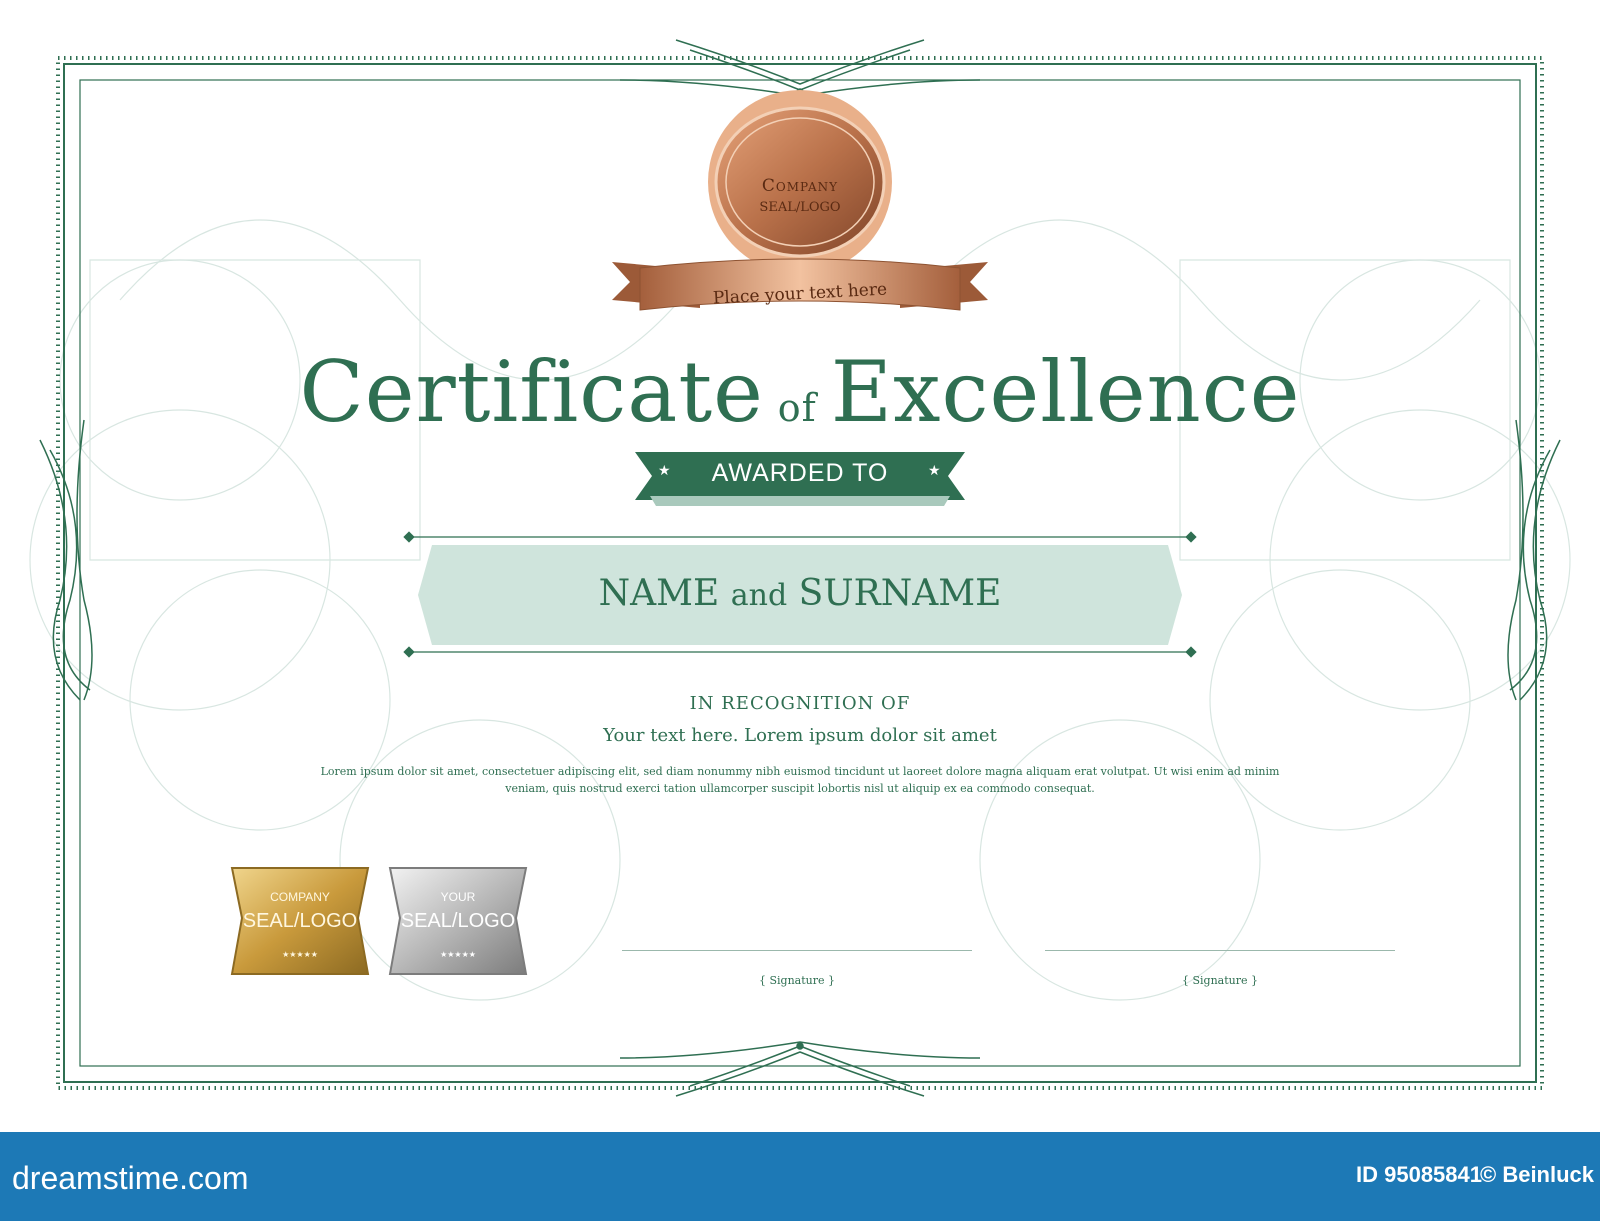 This screenshot has height=1221, width=1600. I want to click on awarded-to-label: AWARDED TO, so click(800, 473).